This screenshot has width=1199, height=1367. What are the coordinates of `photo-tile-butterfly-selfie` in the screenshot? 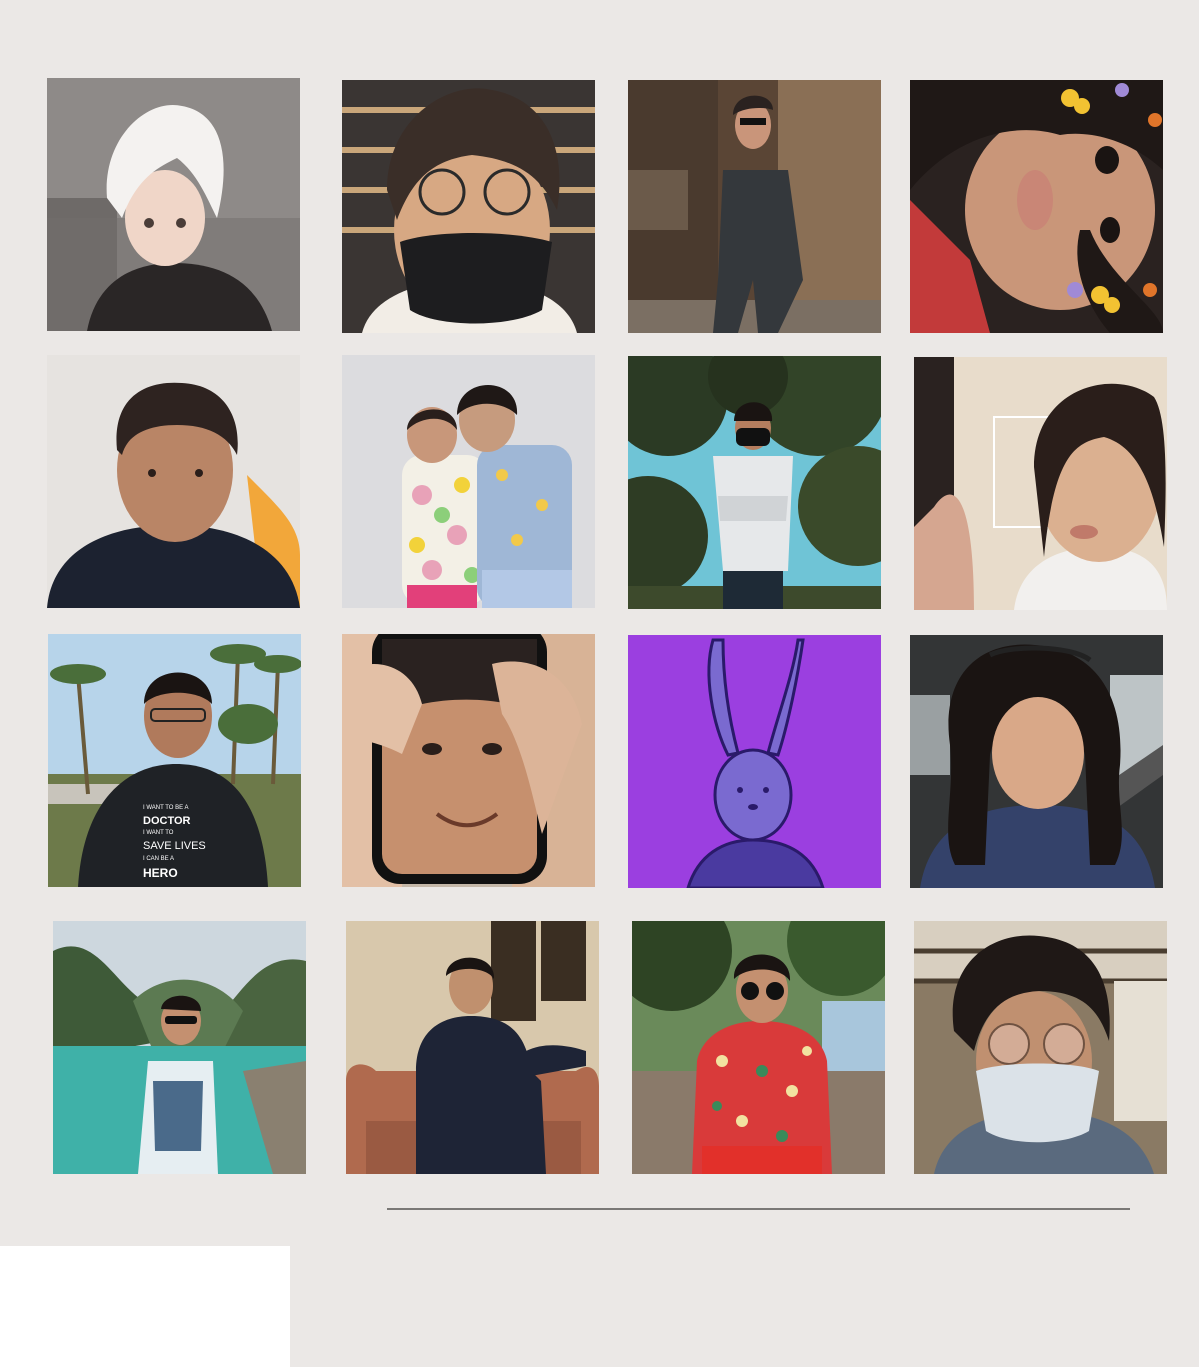 It's located at (1036, 206).